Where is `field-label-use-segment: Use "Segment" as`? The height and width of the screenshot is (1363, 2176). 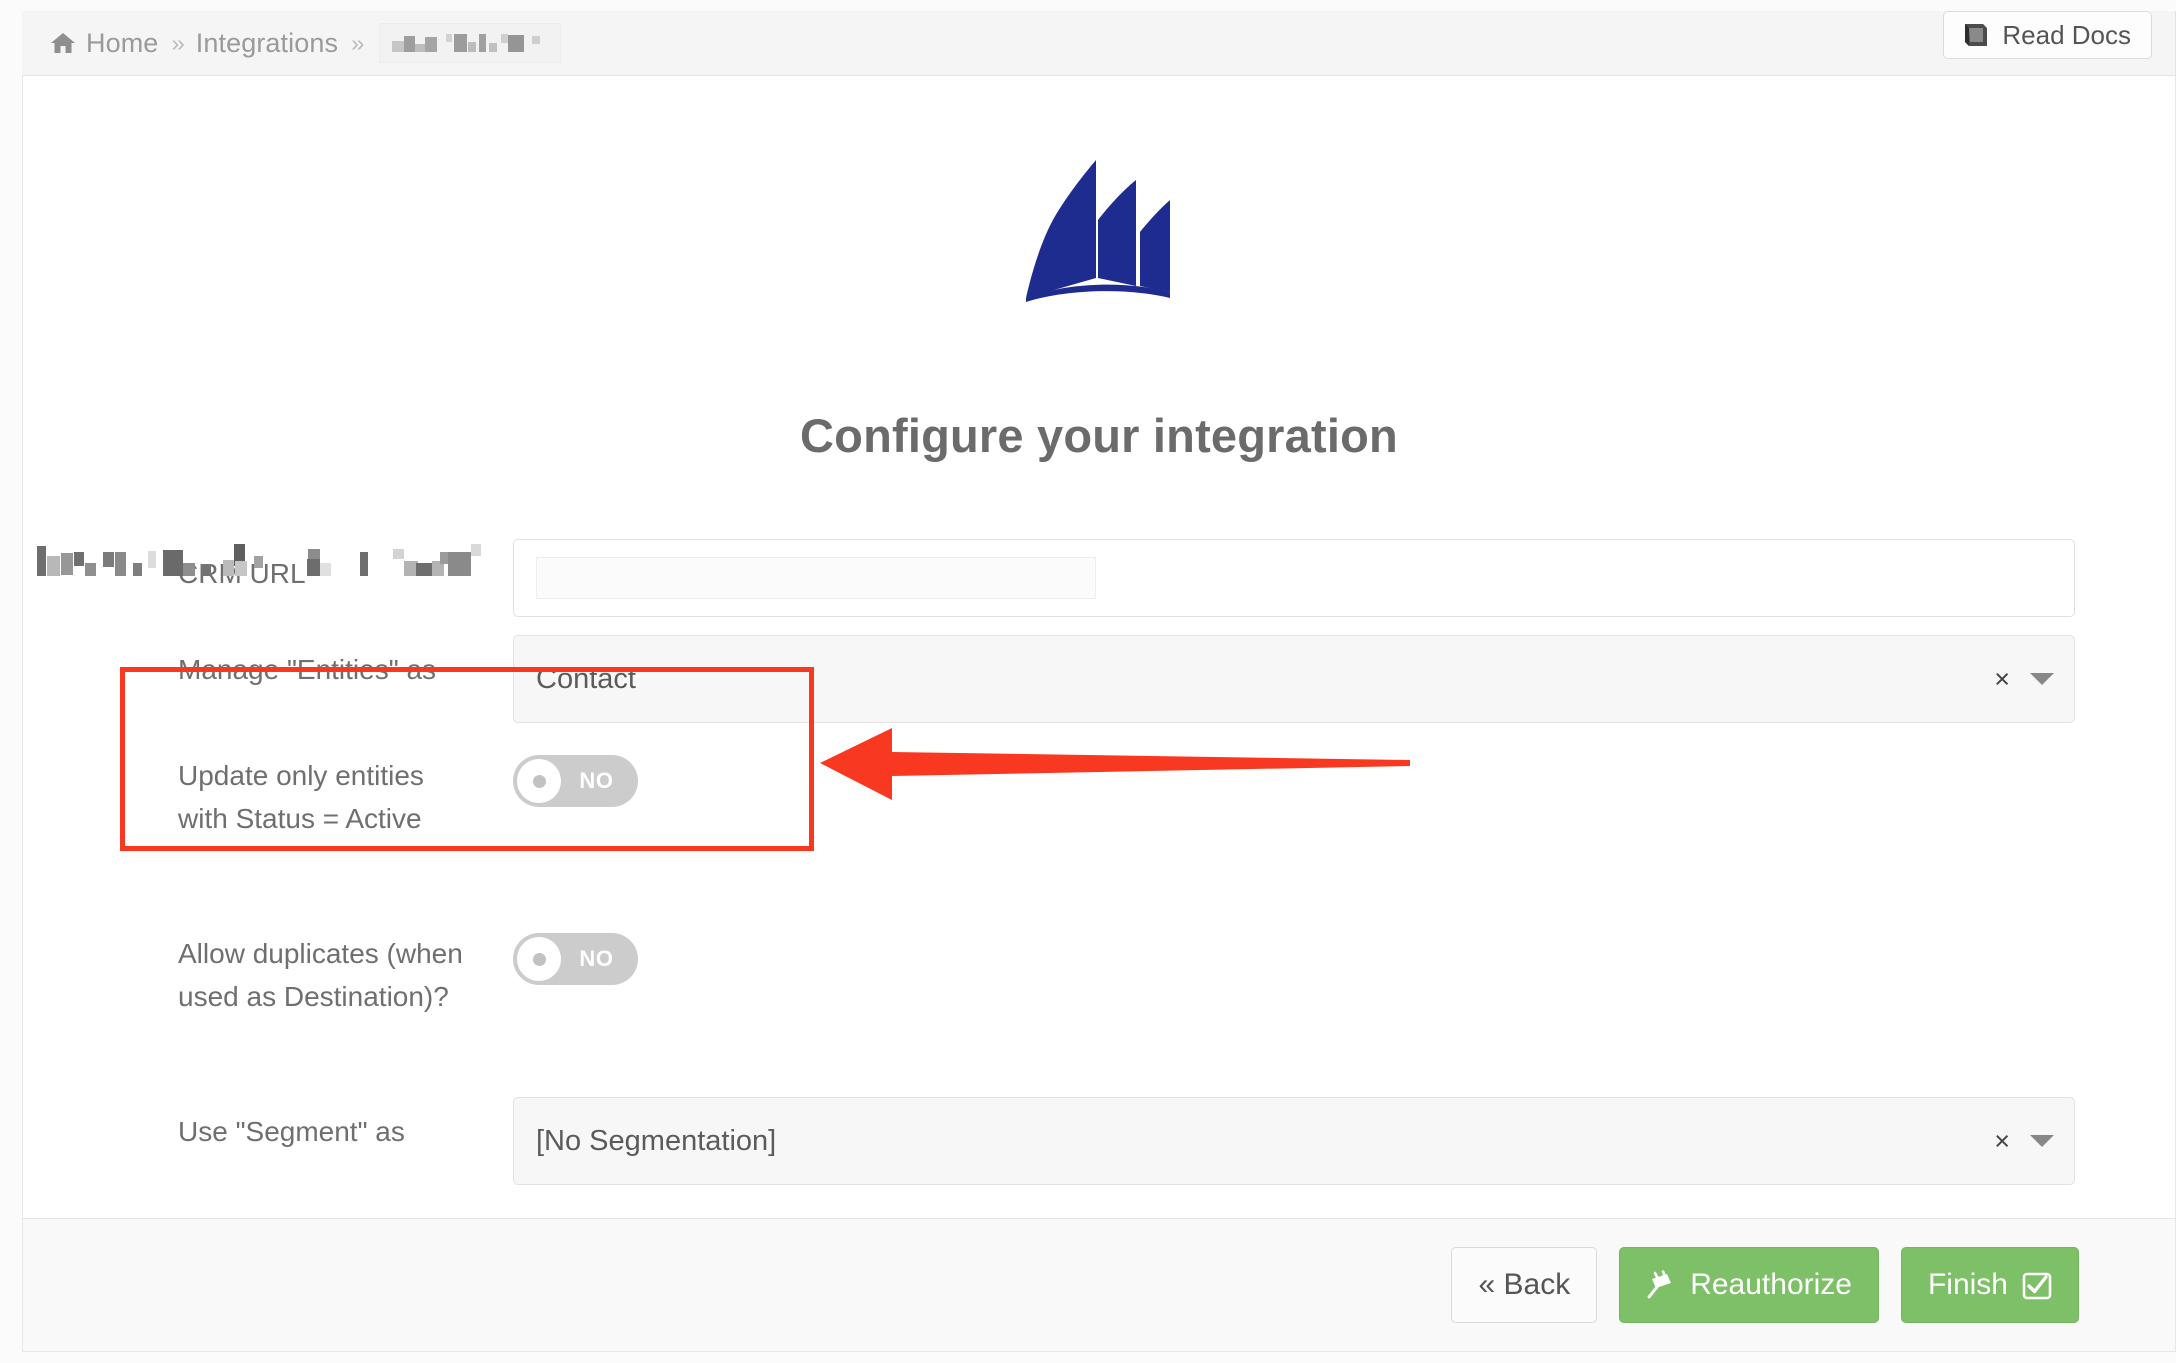
field-label-use-segment: Use "Segment" as is located at coordinates (291, 1131).